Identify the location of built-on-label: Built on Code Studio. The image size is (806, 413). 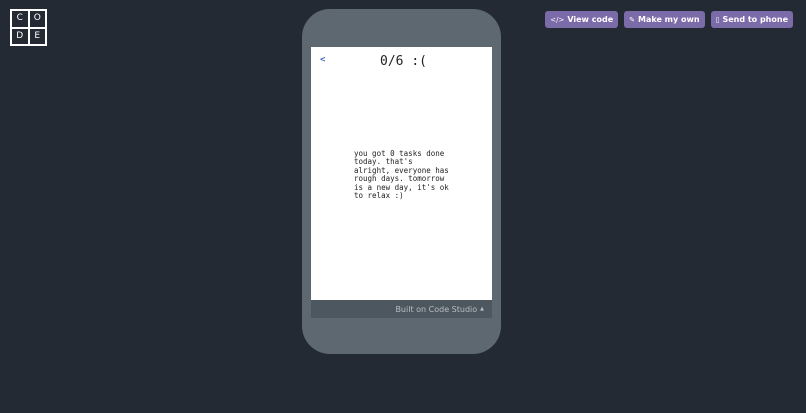
(436, 309).